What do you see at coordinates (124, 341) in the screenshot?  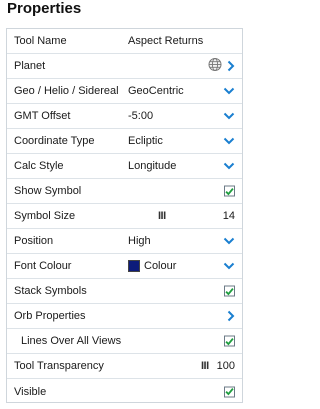 I see `row-lines-over-all-views: Lines Over All Views` at bounding box center [124, 341].